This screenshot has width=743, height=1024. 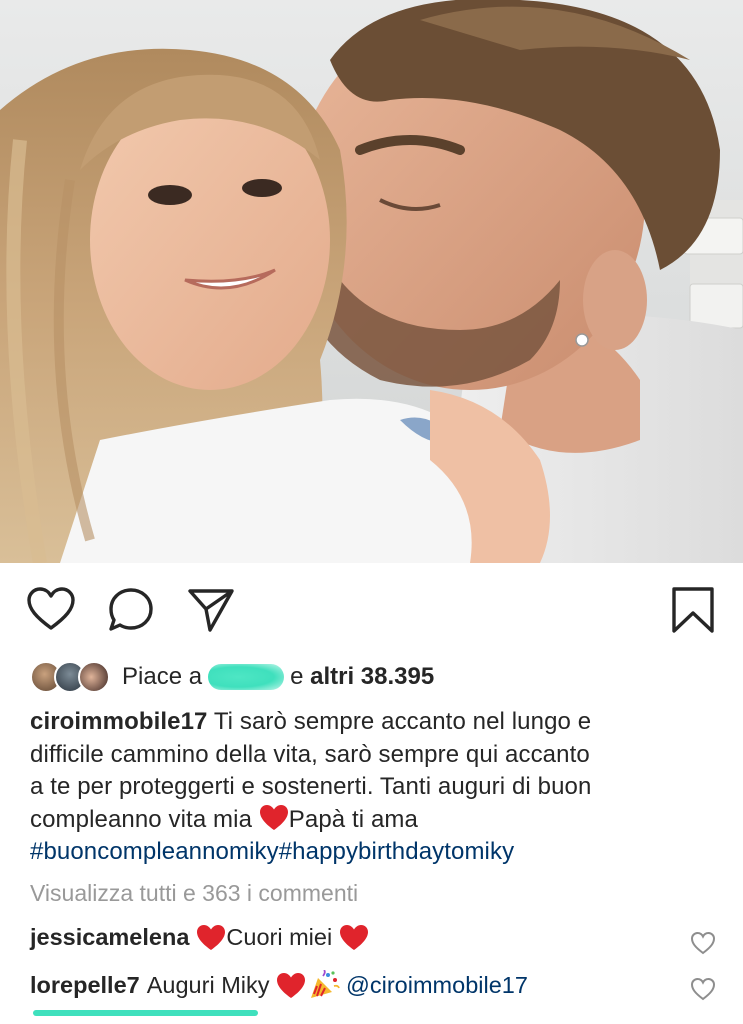 I want to click on action-bar, so click(x=371, y=609).